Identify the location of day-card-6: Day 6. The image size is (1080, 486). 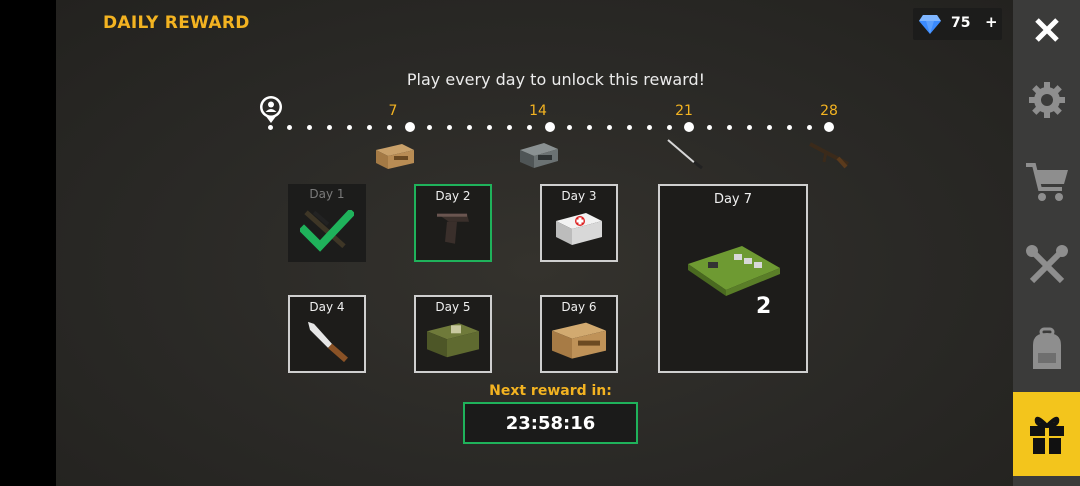
(579, 334).